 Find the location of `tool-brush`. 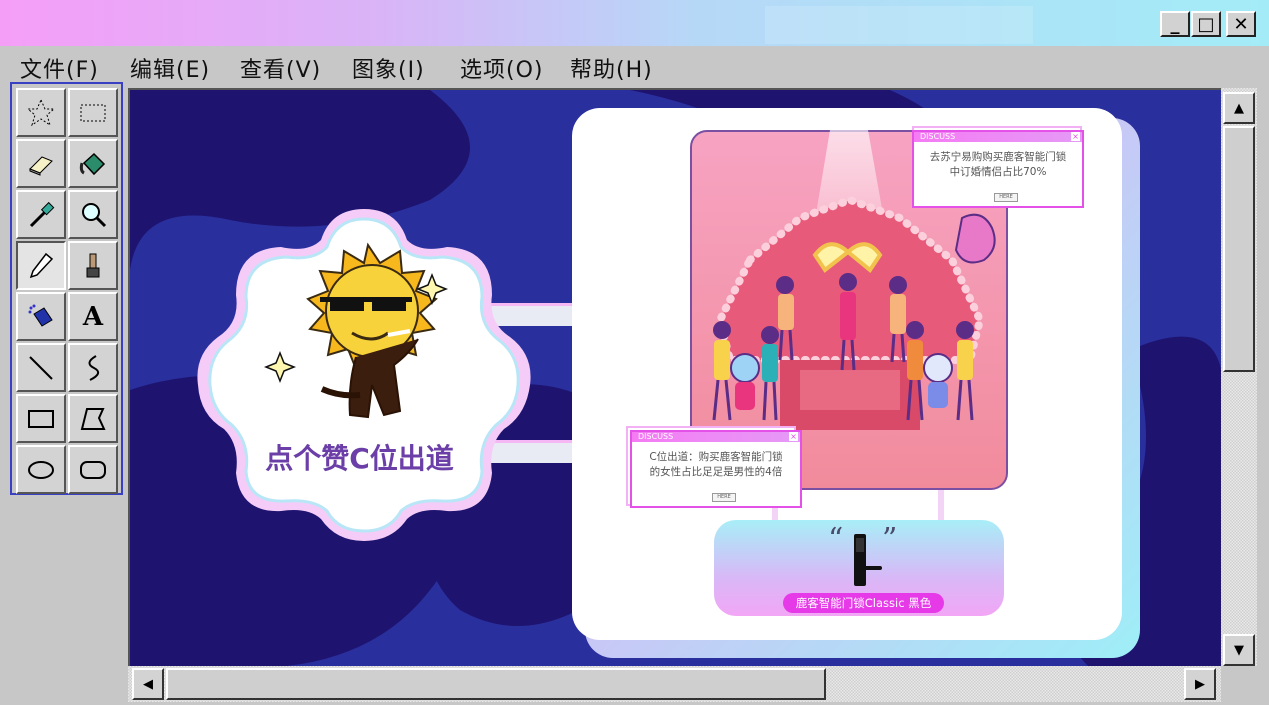

tool-brush is located at coordinates (93, 265).